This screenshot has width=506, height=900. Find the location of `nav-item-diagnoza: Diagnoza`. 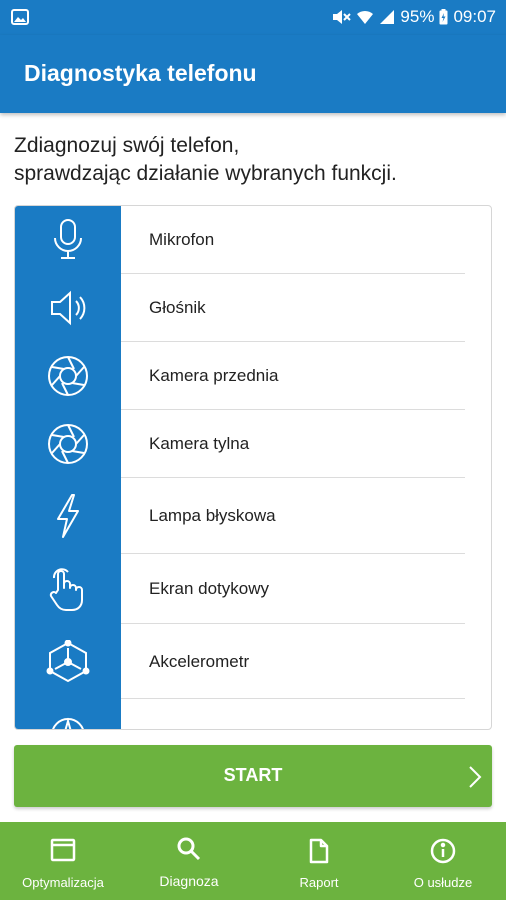

nav-item-diagnoza: Diagnoza is located at coordinates (189, 861).